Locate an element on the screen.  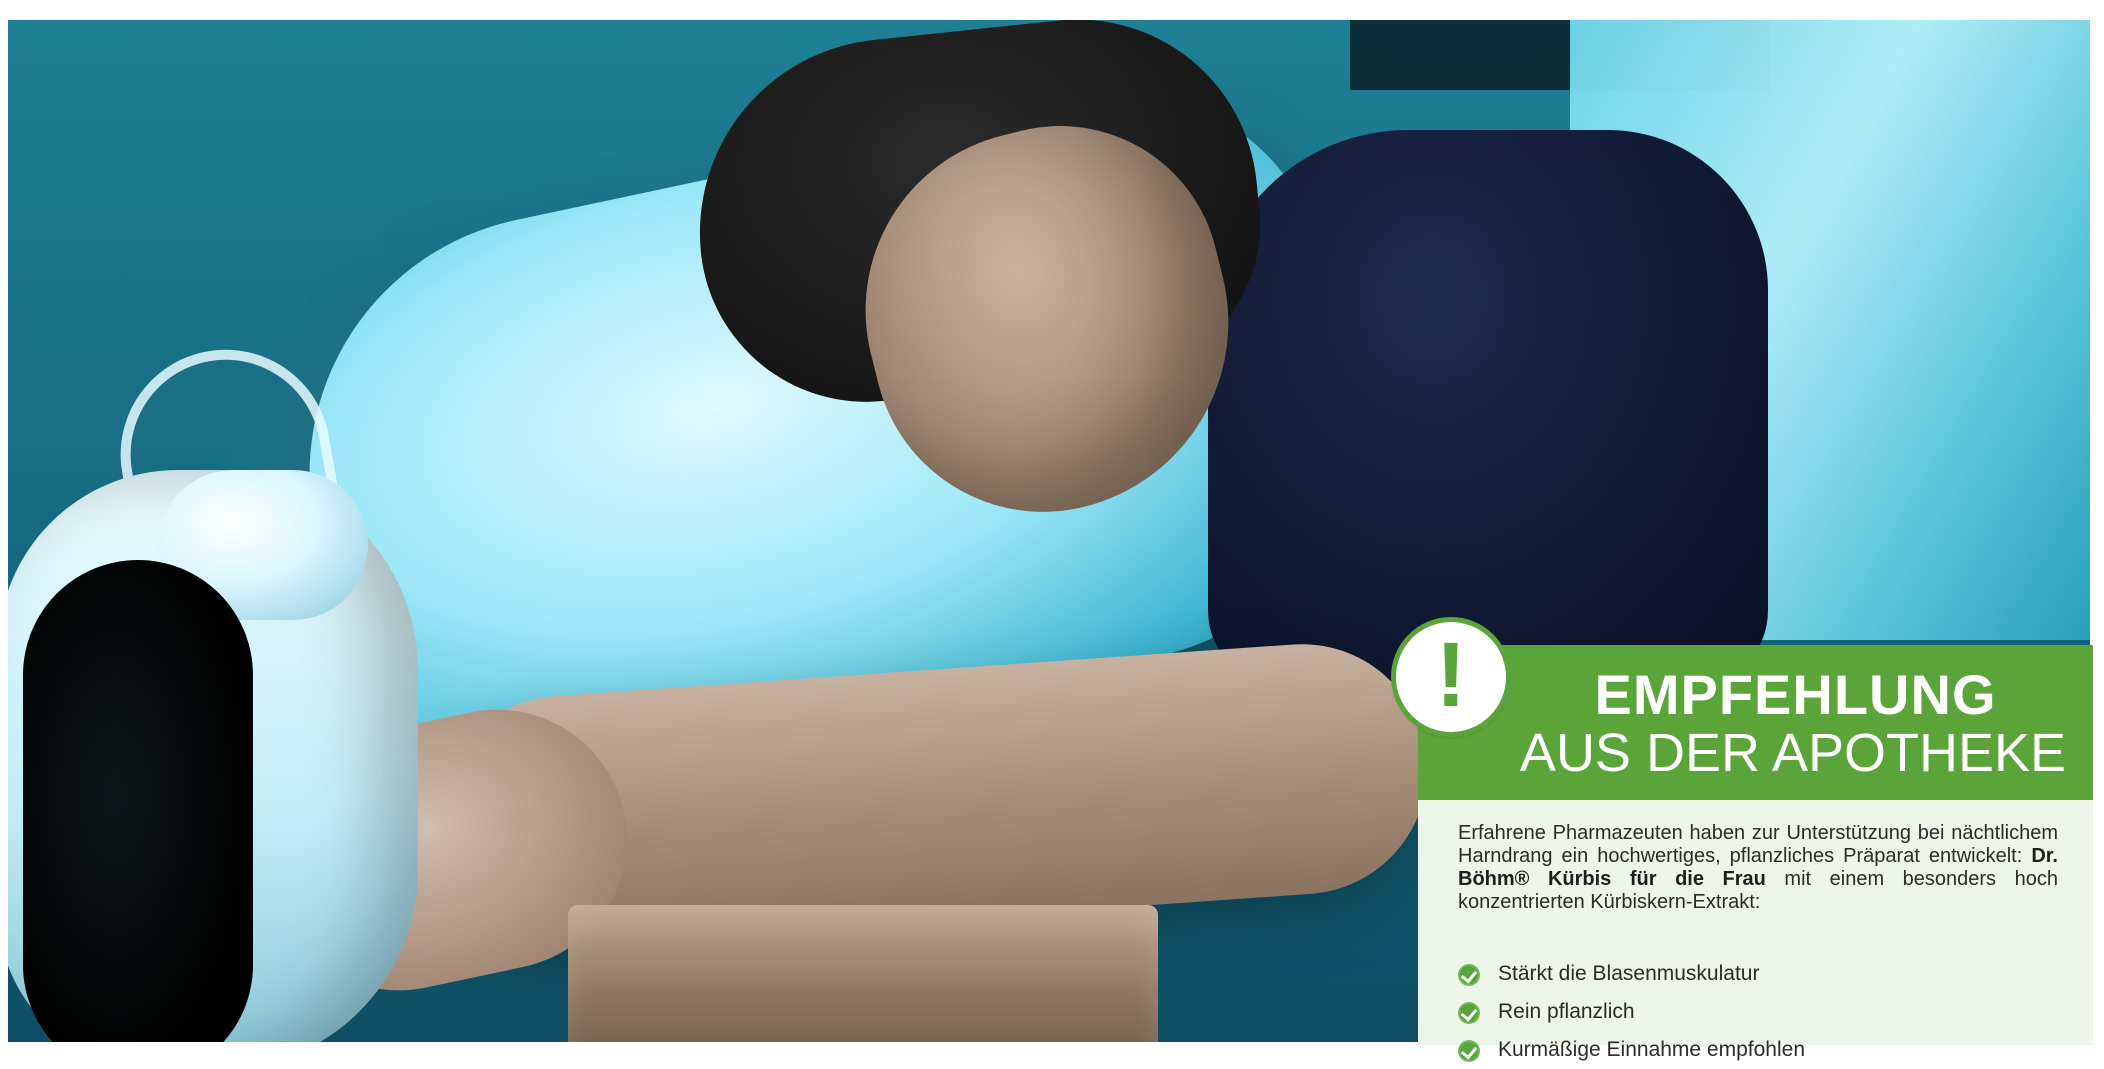
shirt is located at coordinates (1488, 410).